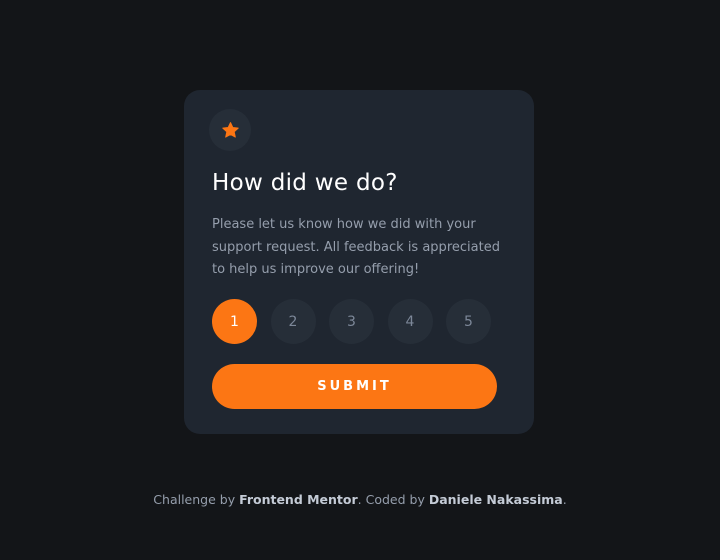  What do you see at coordinates (293, 321) in the screenshot?
I see `rating-option-2: 2` at bounding box center [293, 321].